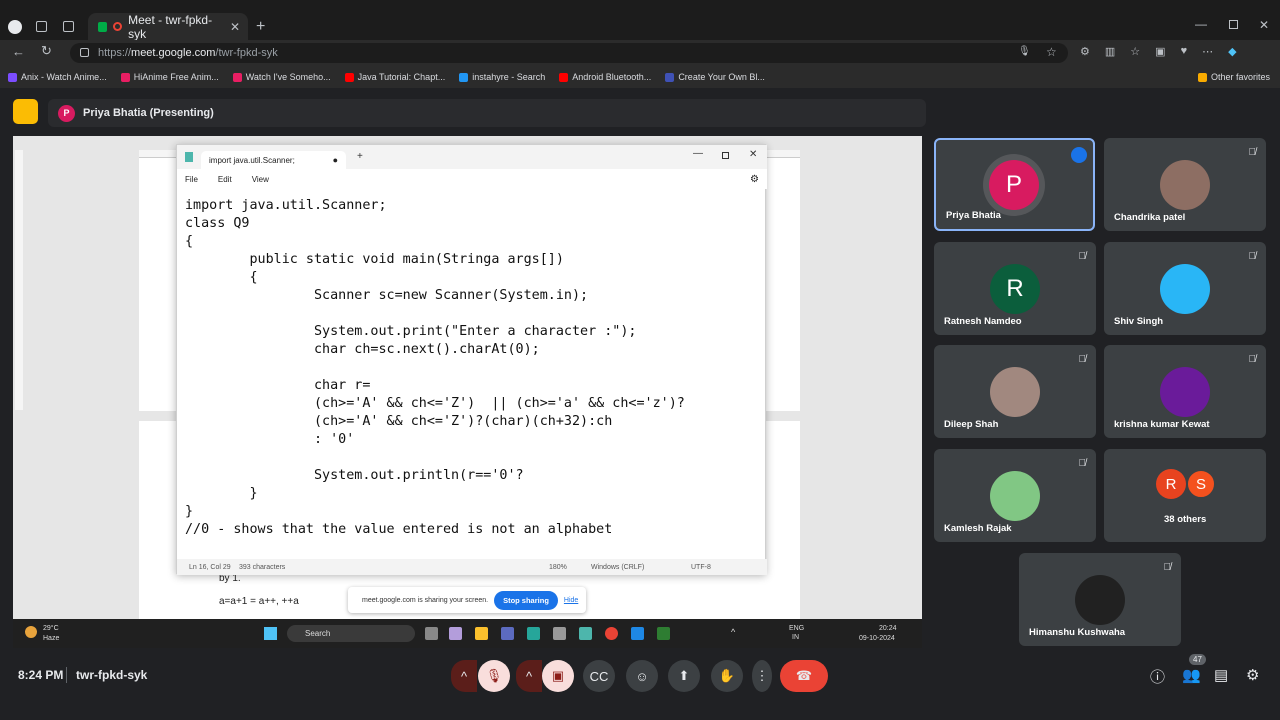 The image size is (1280, 720). I want to click on hand-icon: ✋, so click(727, 675).